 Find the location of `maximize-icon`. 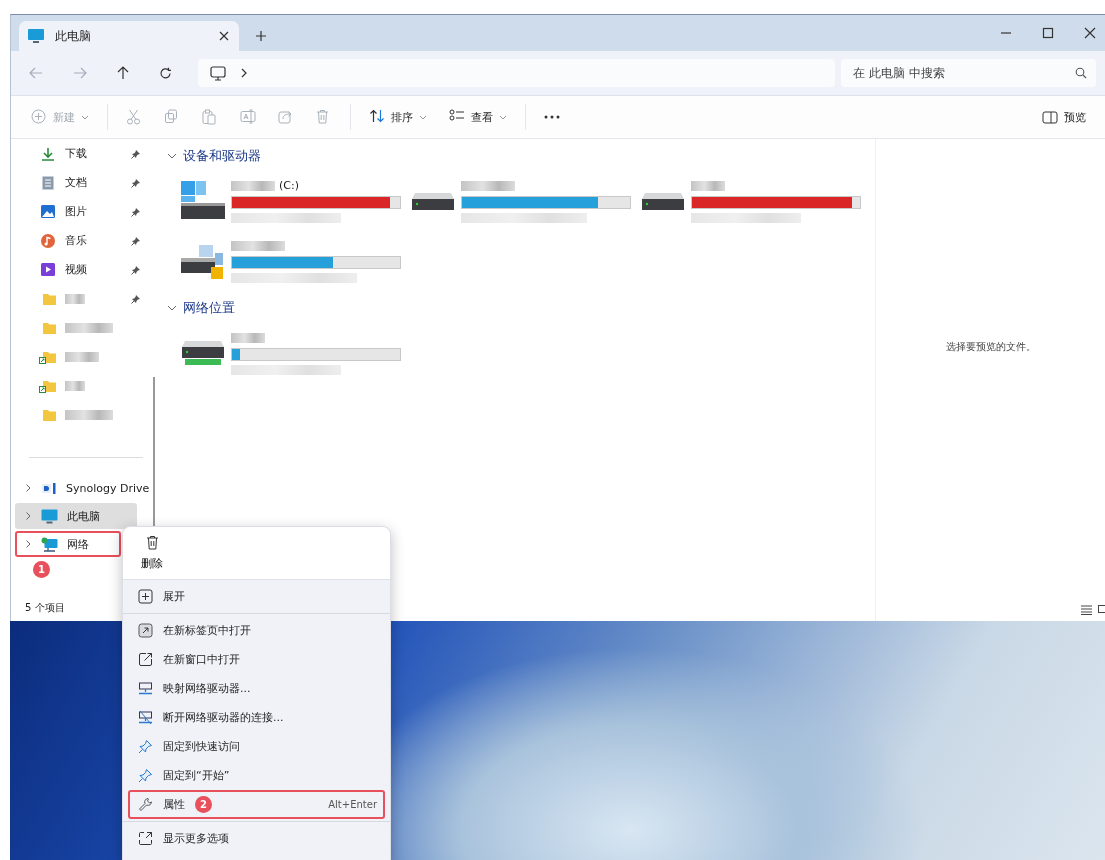

maximize-icon is located at coordinates (1048, 33).